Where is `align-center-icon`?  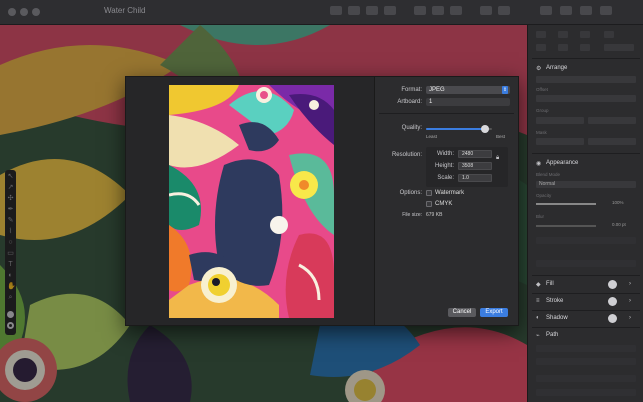 align-center-icon is located at coordinates (563, 34).